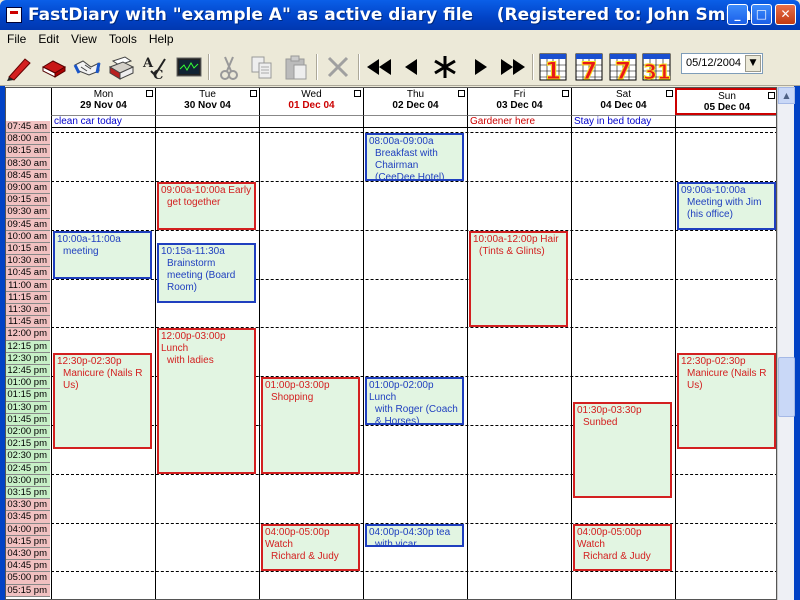 Image resolution: width=800 pixels, height=600 pixels. What do you see at coordinates (786, 95) in the screenshot?
I see `scroll-up-icon: ▲` at bounding box center [786, 95].